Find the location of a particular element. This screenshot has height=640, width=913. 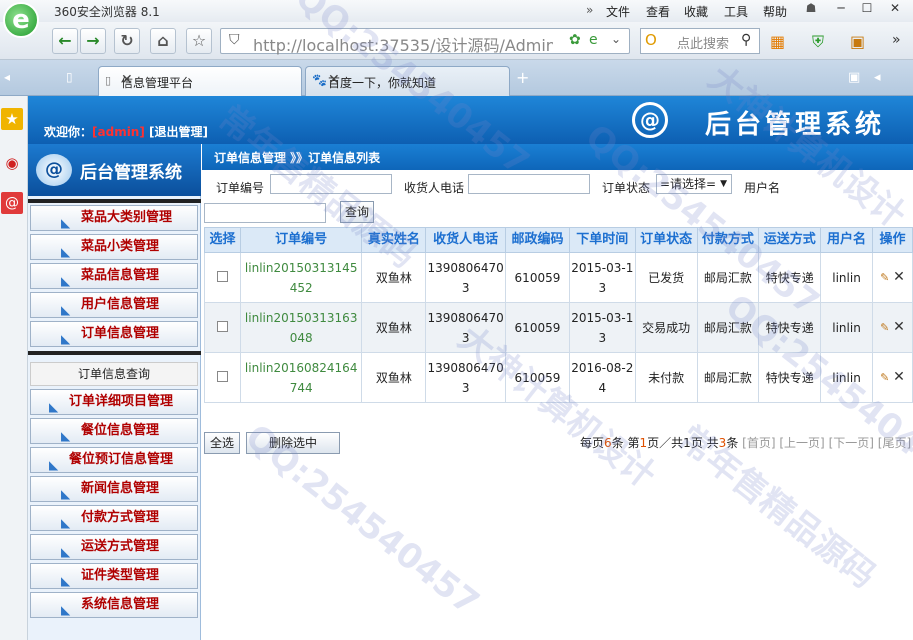

menu-dish-subcategory: ◣ 菜品小类管理 is located at coordinates (114, 247).